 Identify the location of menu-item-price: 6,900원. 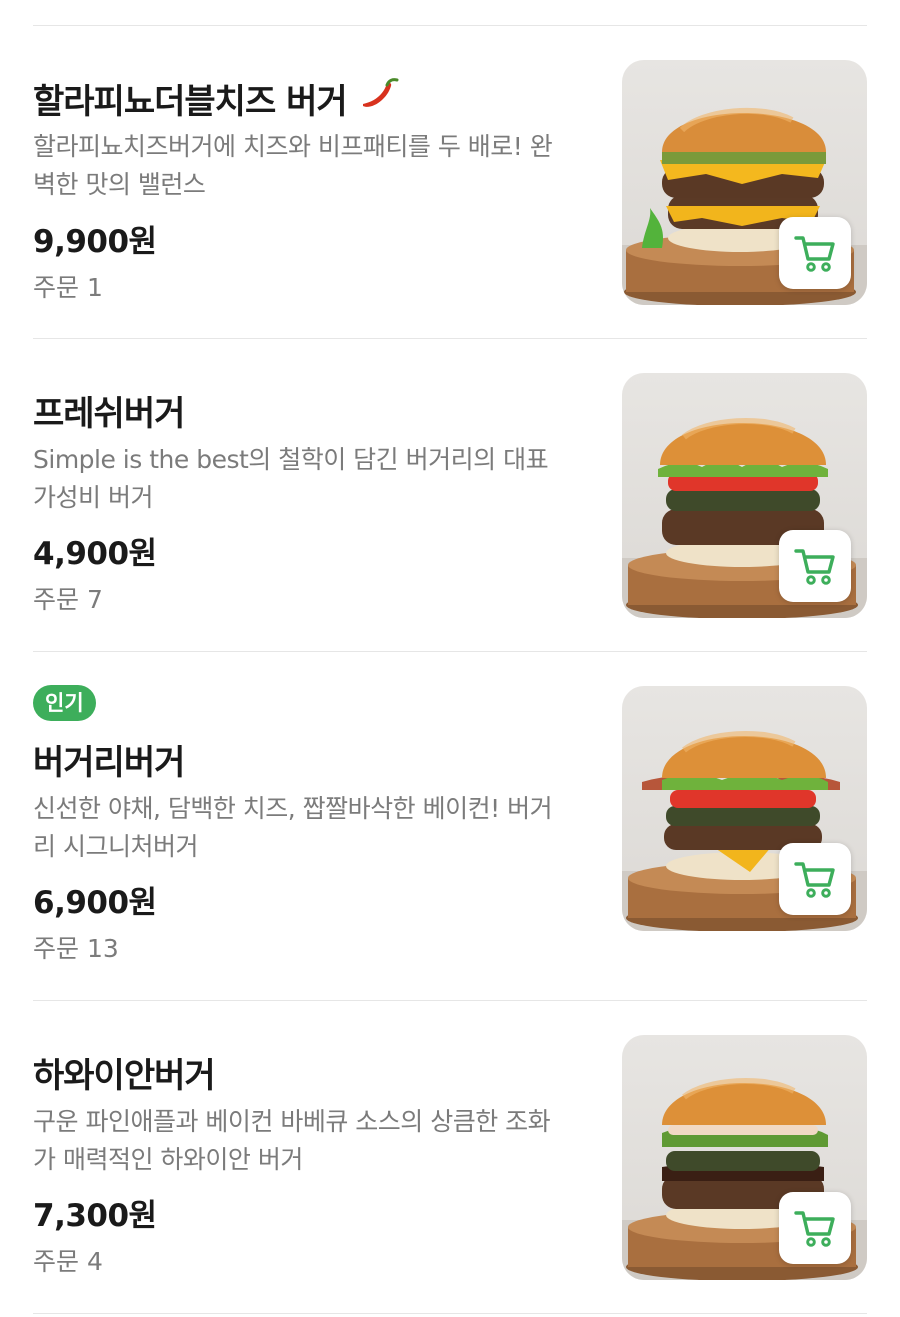
(95, 903).